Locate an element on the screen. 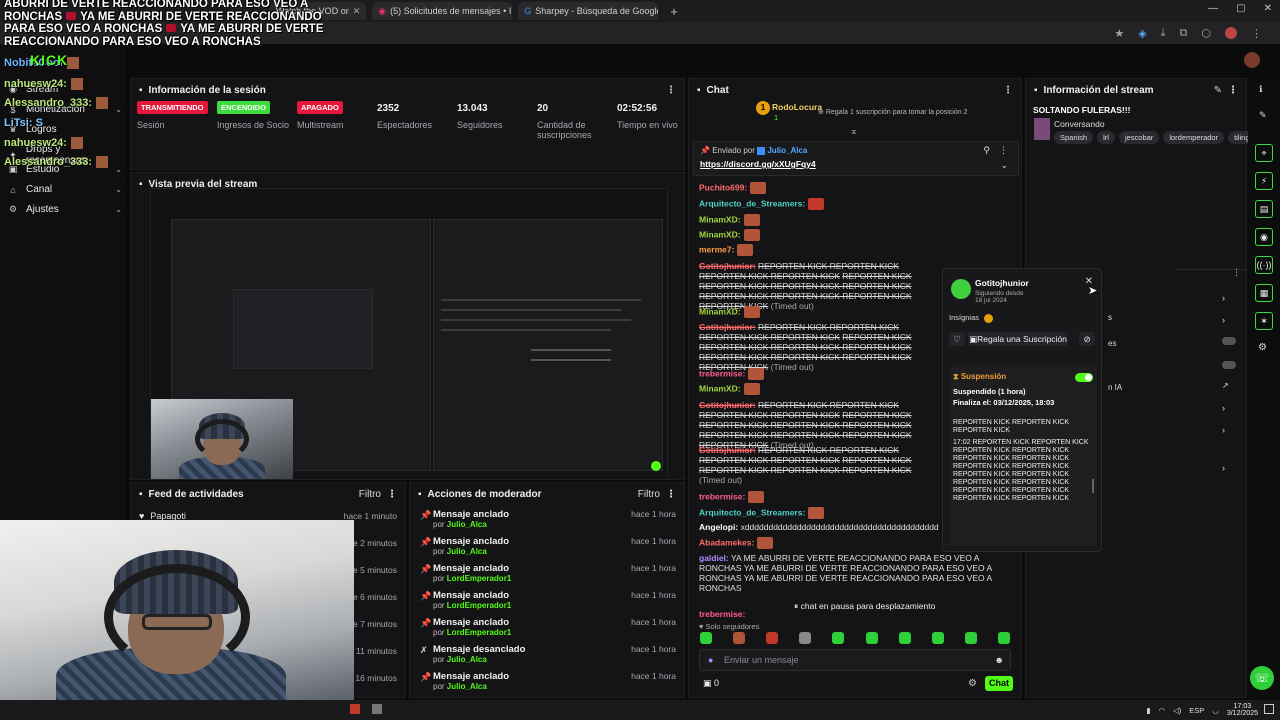 This screenshot has width=1280, height=720. raid-button: ⌖ is located at coordinates (1264, 153).